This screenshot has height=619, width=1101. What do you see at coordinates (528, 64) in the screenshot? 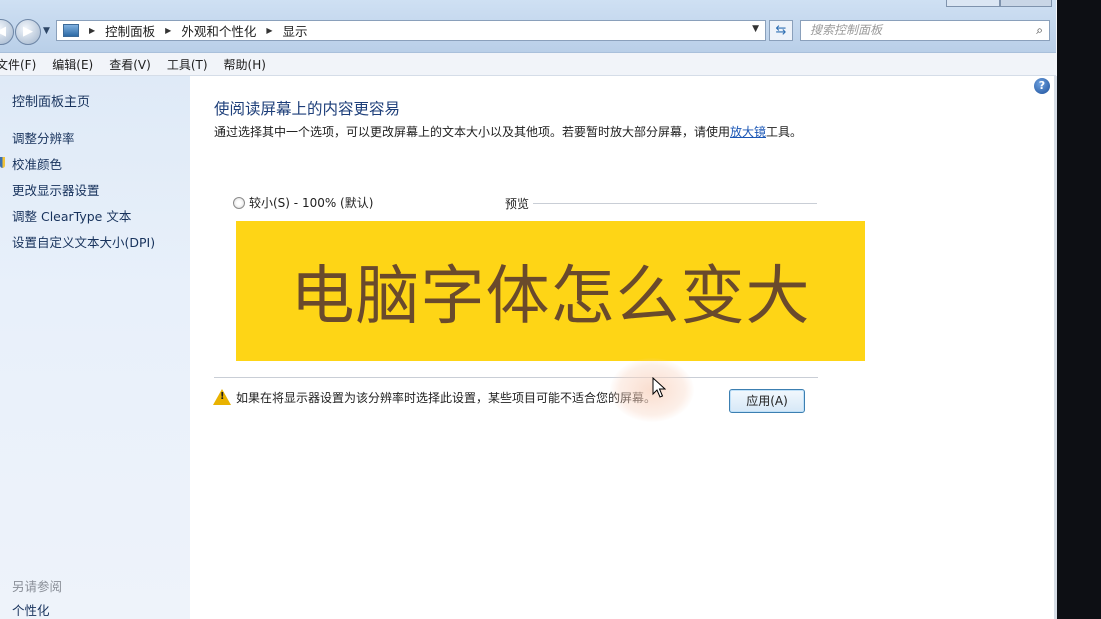
I see `menu-bar: 文件(F) 编辑(E) 查看(V) 工具(T) 帮助(H)` at bounding box center [528, 64].